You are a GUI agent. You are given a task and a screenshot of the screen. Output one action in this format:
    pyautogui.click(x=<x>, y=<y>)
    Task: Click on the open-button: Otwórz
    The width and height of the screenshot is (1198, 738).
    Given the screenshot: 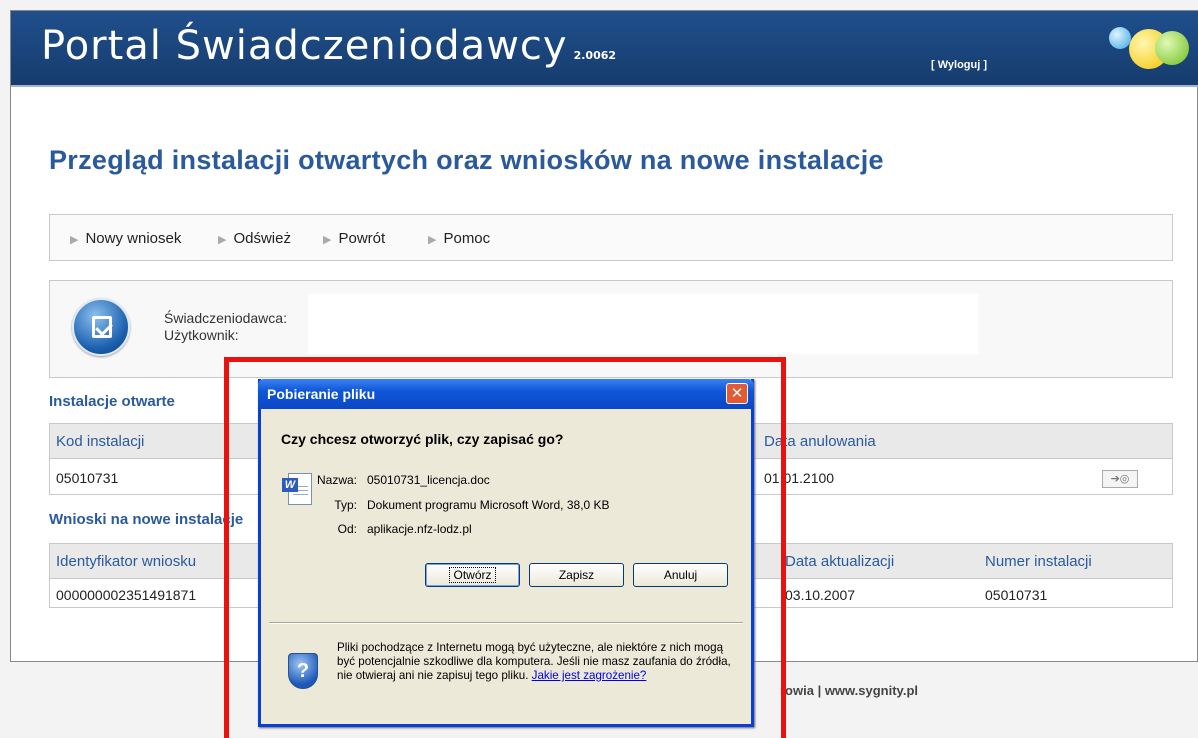 What is the action you would take?
    pyautogui.click(x=472, y=575)
    